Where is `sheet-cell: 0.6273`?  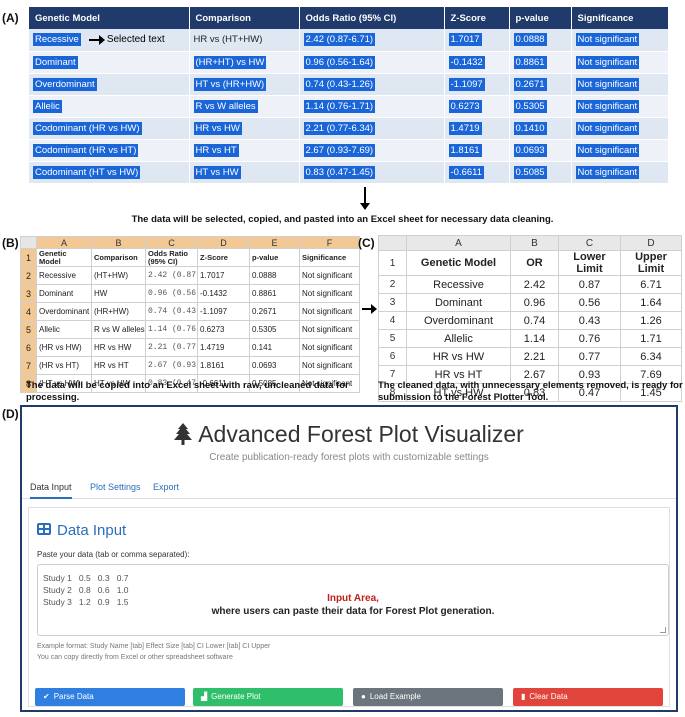
sheet-cell: 0.6273 is located at coordinates (223, 329).